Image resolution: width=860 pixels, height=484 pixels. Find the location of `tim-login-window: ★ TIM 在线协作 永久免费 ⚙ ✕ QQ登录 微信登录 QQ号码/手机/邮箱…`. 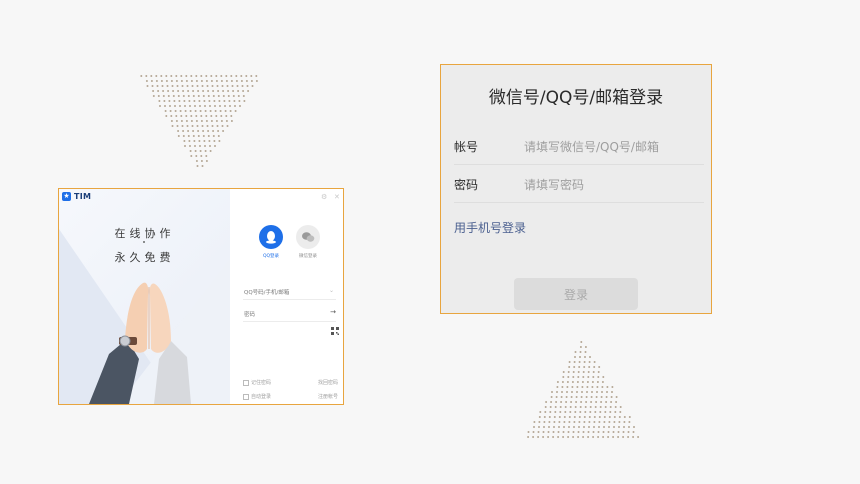

tim-login-window: ★ TIM 在线协作 永久免费 ⚙ ✕ QQ登录 微信登录 QQ号码/手机/邮箱… is located at coordinates (201, 296).